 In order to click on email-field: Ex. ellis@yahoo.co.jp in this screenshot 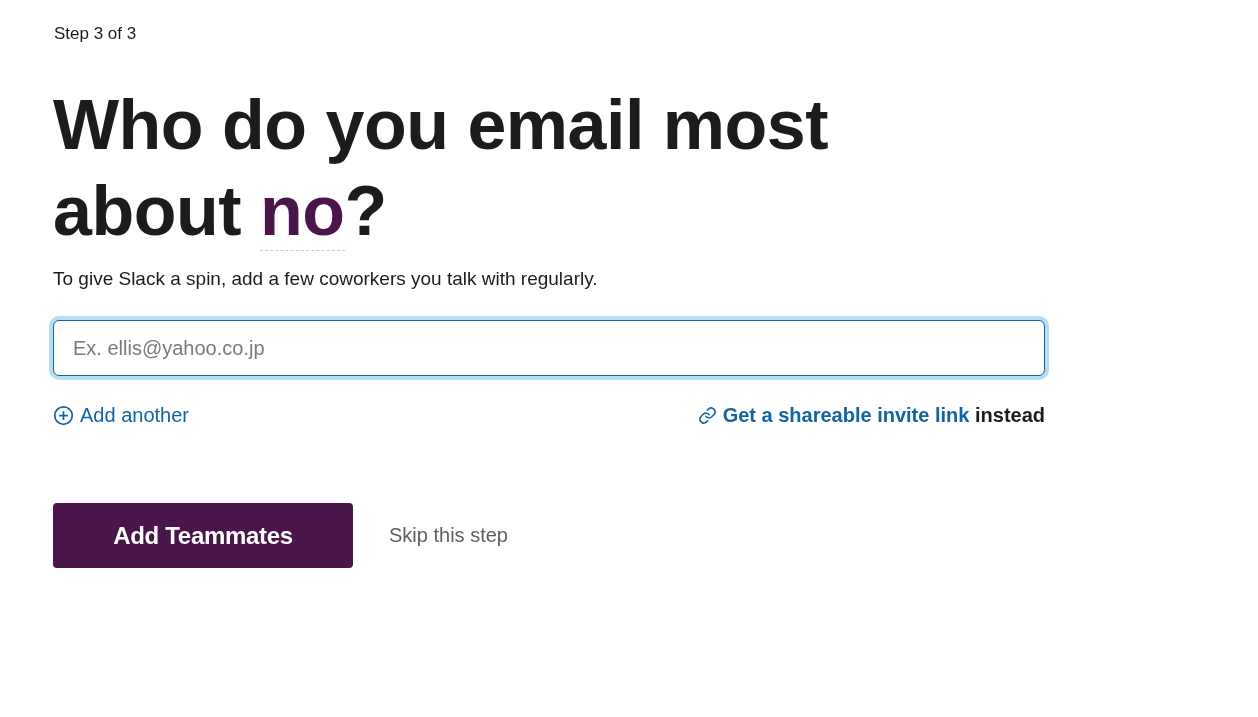, I will do `click(549, 348)`.